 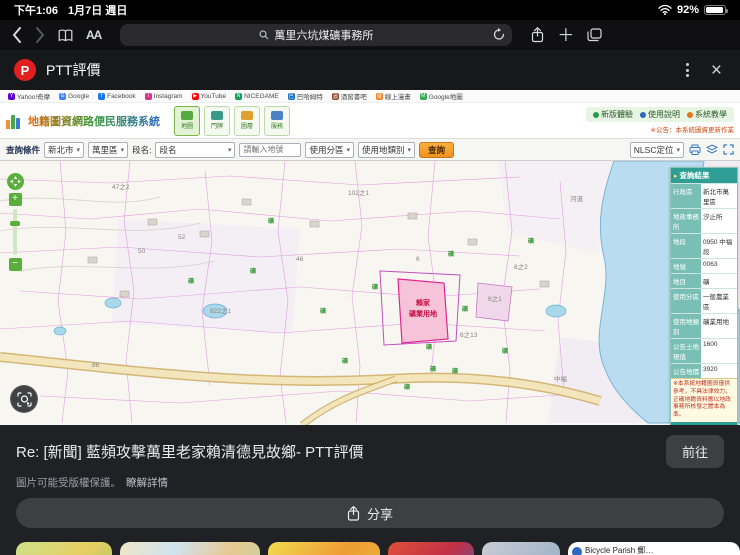 I want to click on fullscreen-icon, so click(x=728, y=149).